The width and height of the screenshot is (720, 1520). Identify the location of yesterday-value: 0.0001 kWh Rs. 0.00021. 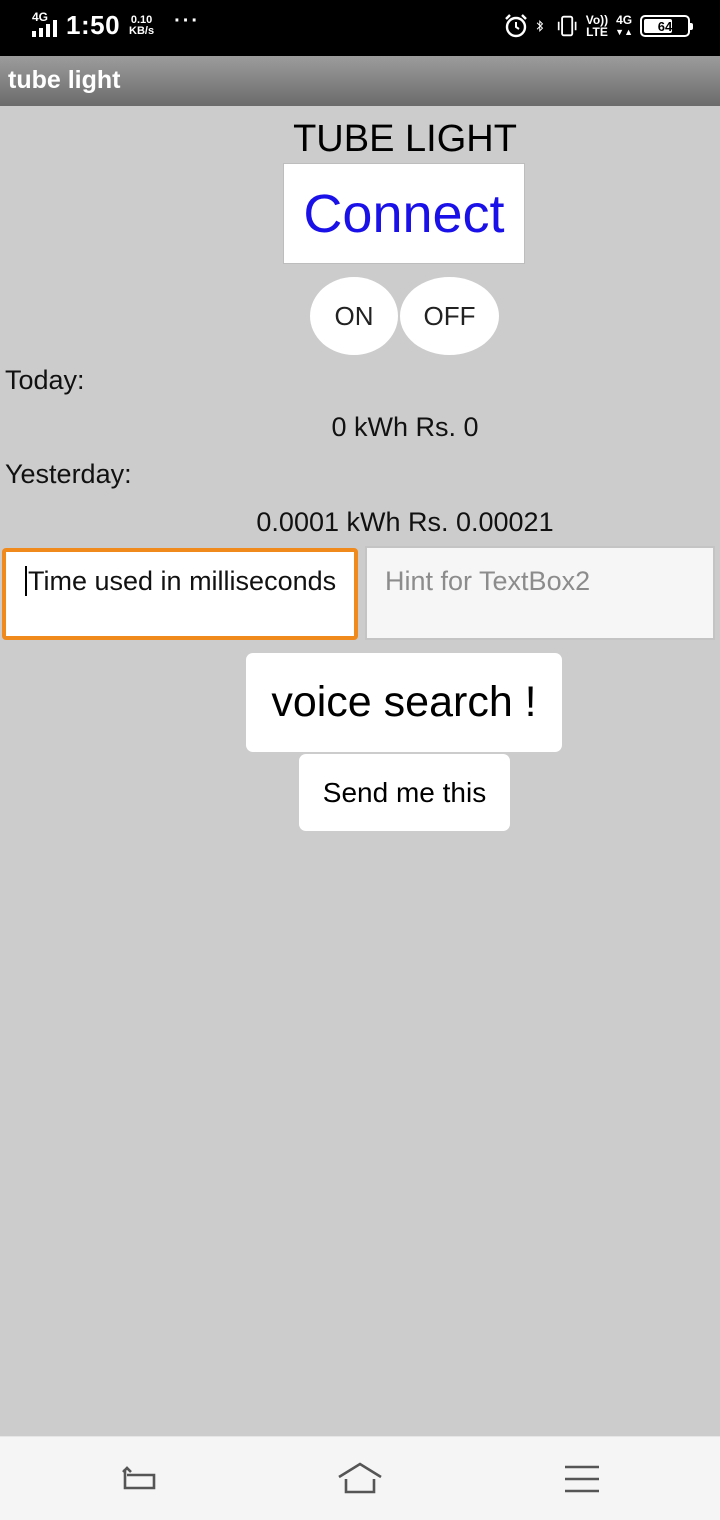
(405, 522).